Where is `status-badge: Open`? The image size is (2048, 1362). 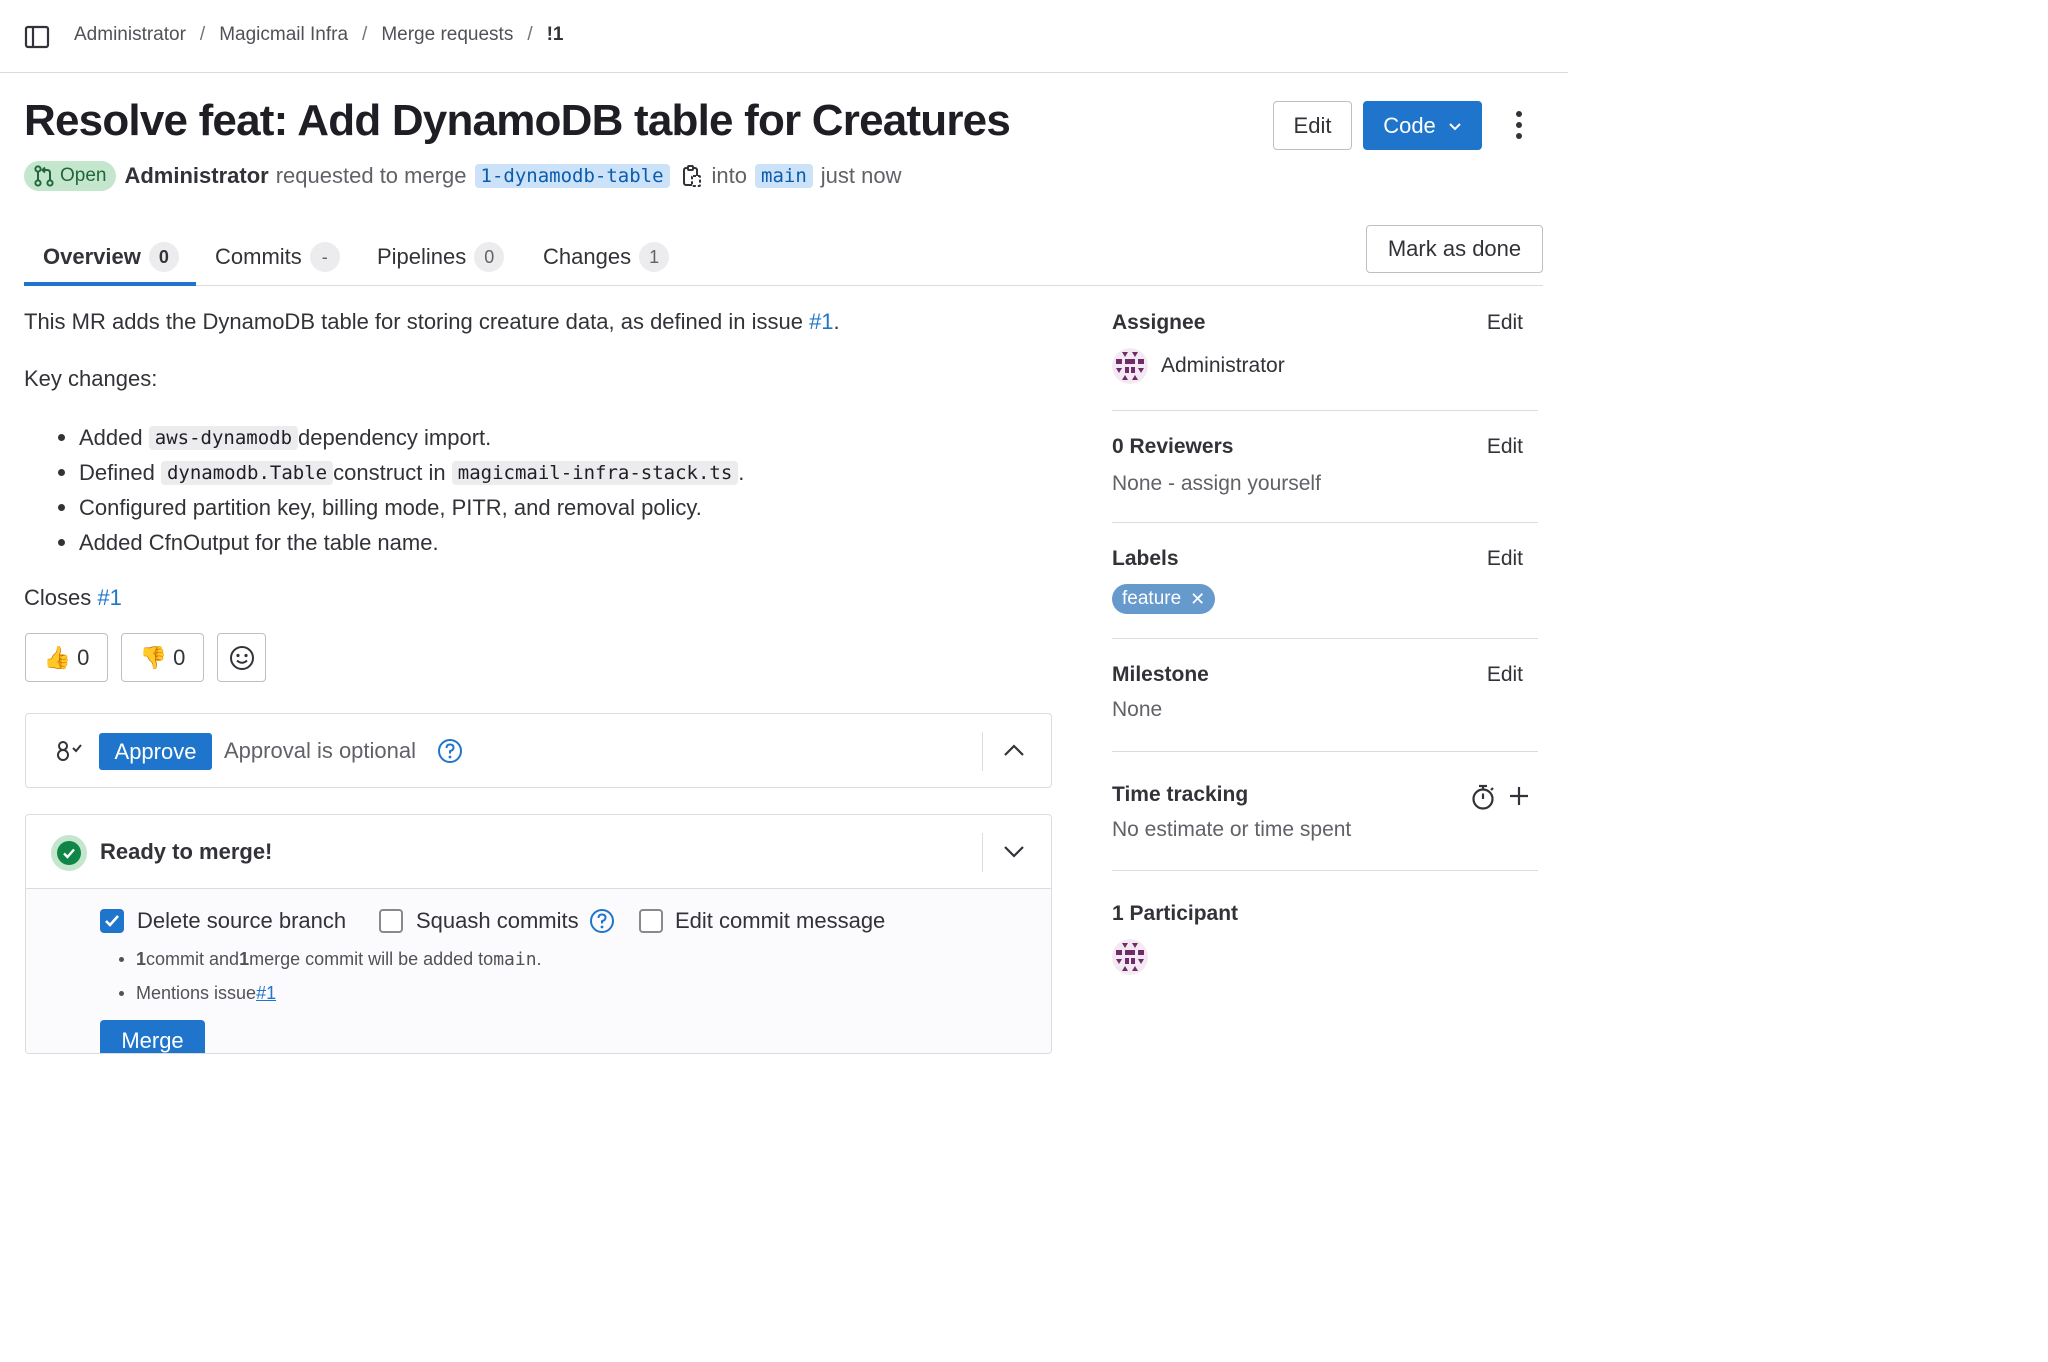
status-badge: Open is located at coordinates (70, 176).